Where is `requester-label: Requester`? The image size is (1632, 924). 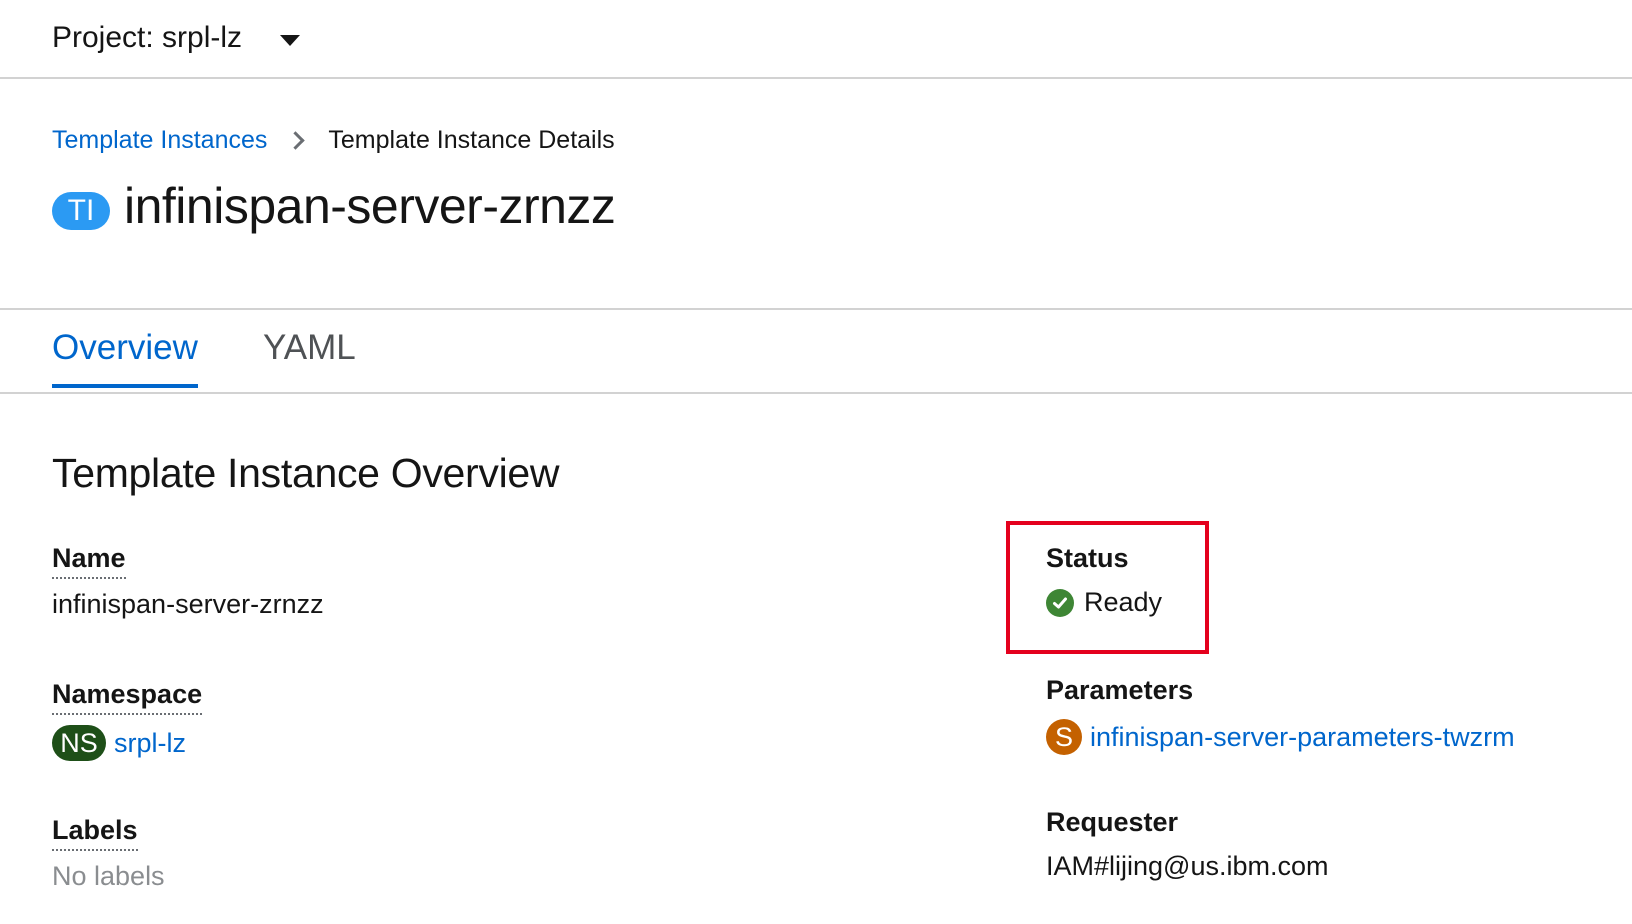
requester-label: Requester is located at coordinates (1112, 822).